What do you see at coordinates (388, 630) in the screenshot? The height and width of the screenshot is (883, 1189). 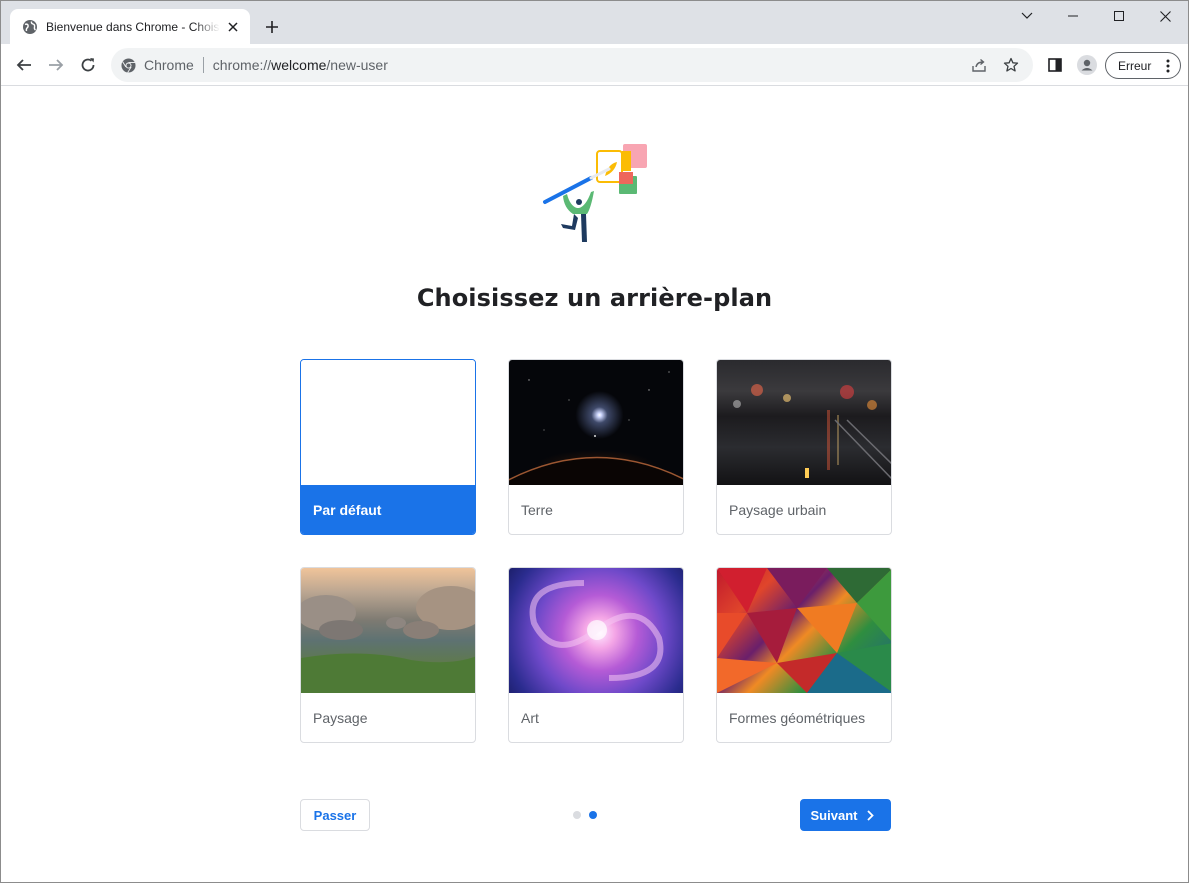 I see `thumb-landscape` at bounding box center [388, 630].